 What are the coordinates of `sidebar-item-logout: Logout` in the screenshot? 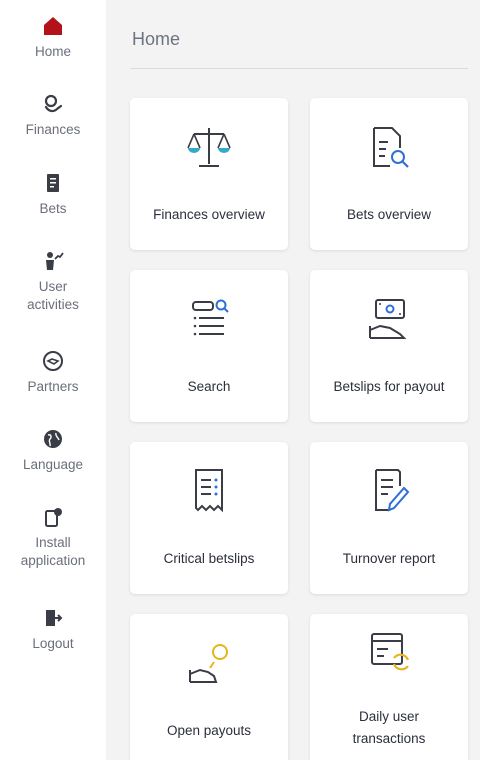 It's located at (53, 630).